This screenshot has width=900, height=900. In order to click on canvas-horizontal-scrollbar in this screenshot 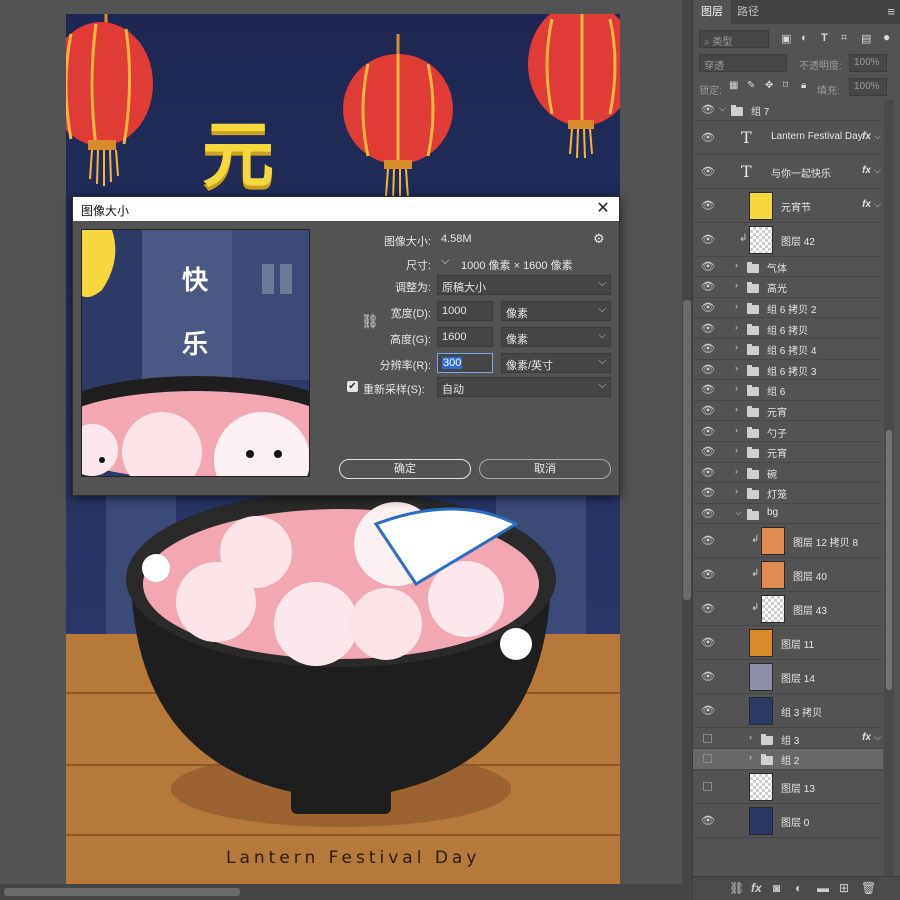, I will do `click(346, 892)`.